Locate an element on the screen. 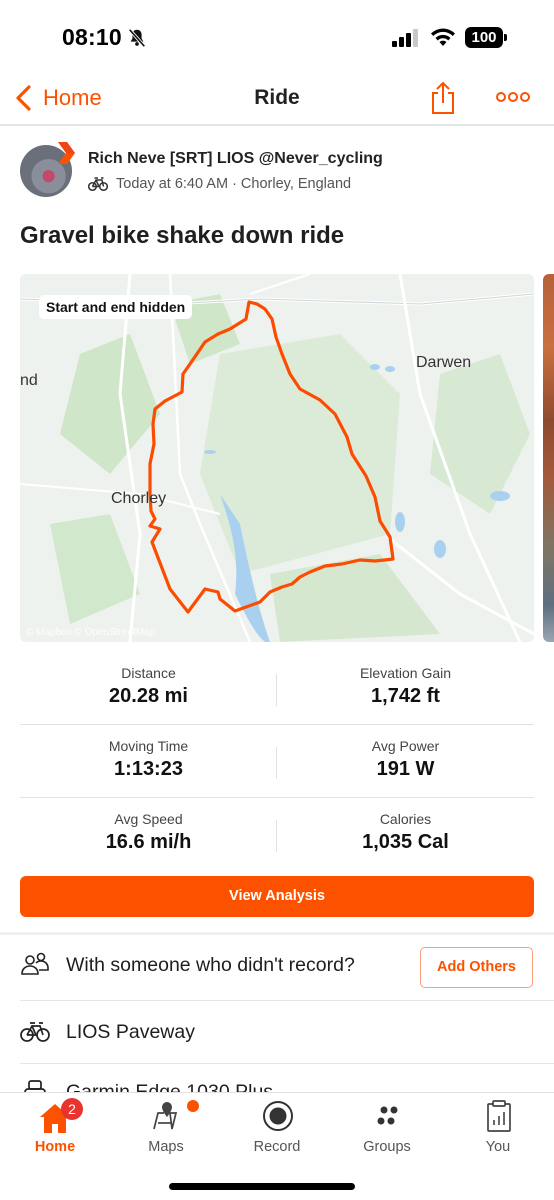 The width and height of the screenshot is (554, 1200). stat-moving-time: Moving Time 1:13:23 is located at coordinates (148, 753).